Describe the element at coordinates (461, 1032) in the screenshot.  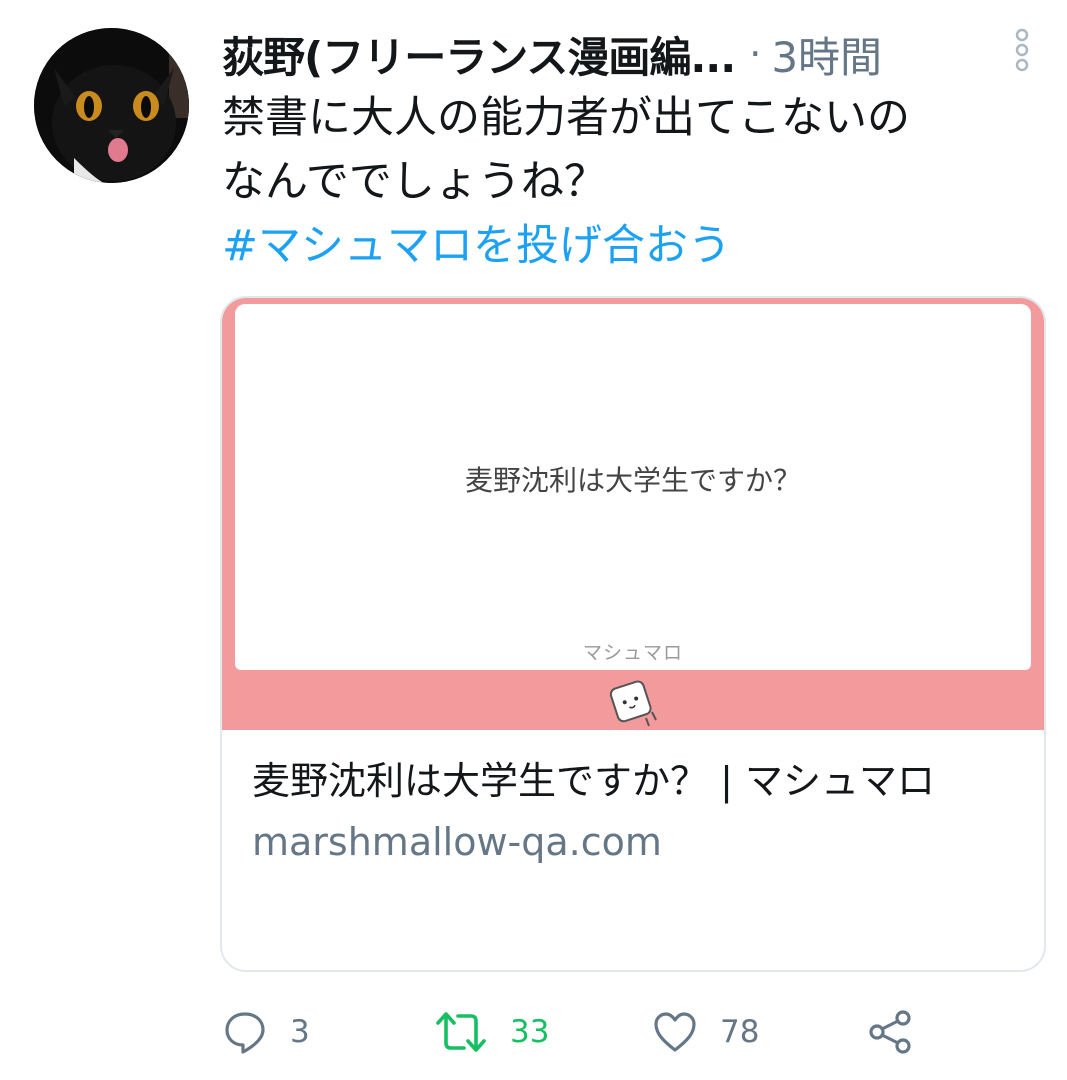
I see `retweet-icon` at that location.